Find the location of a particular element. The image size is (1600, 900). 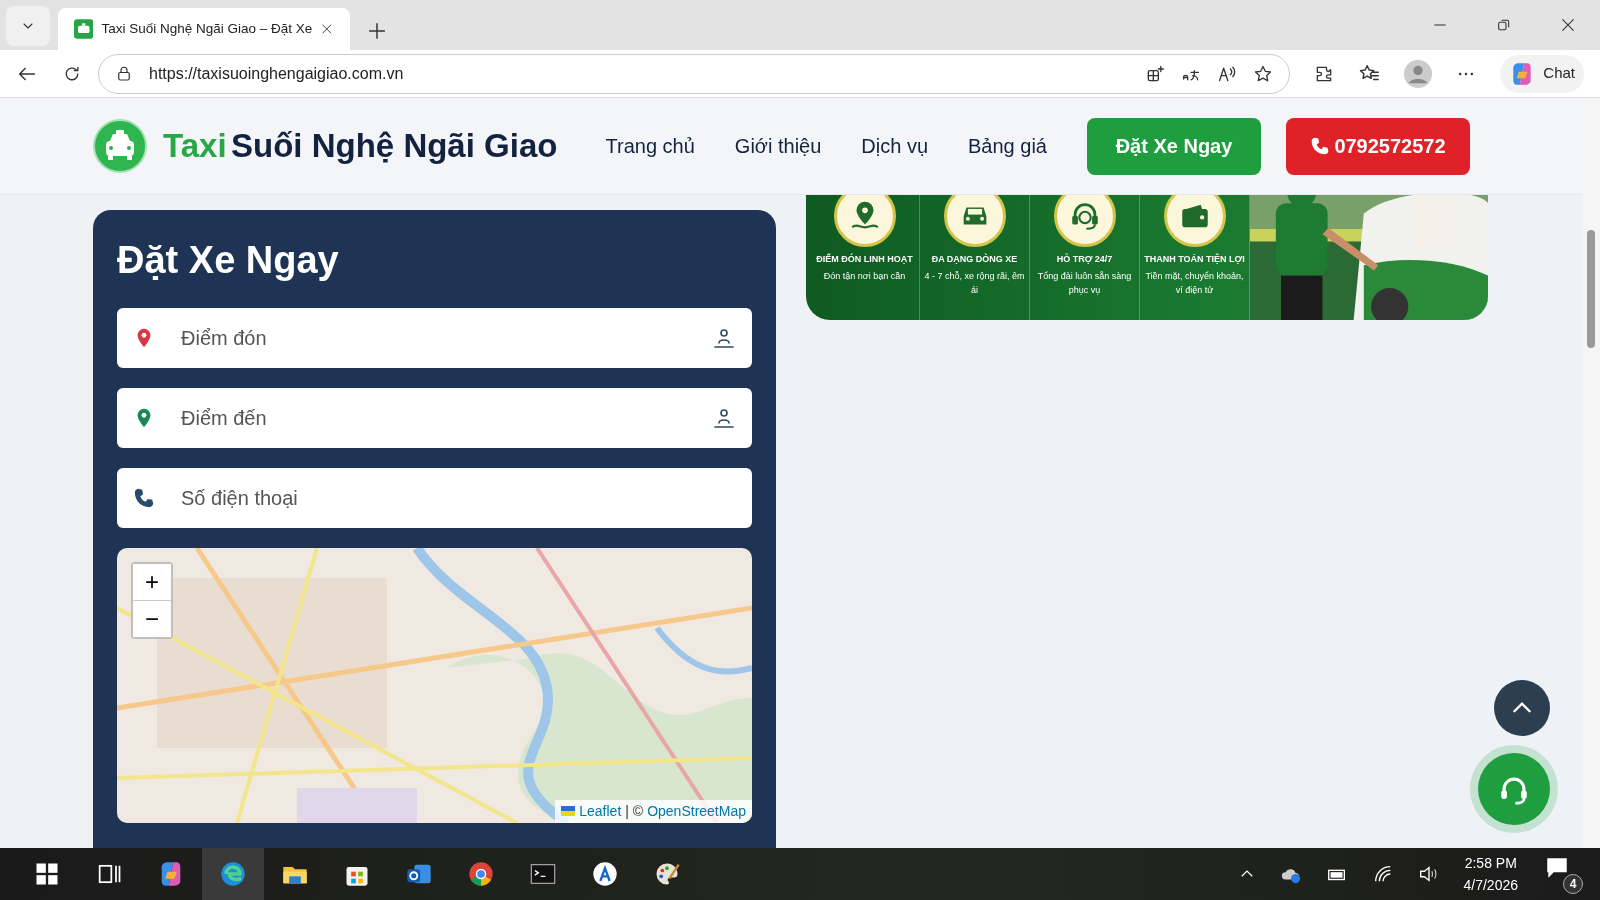

input-field: Điểm đón is located at coordinates (434, 337).